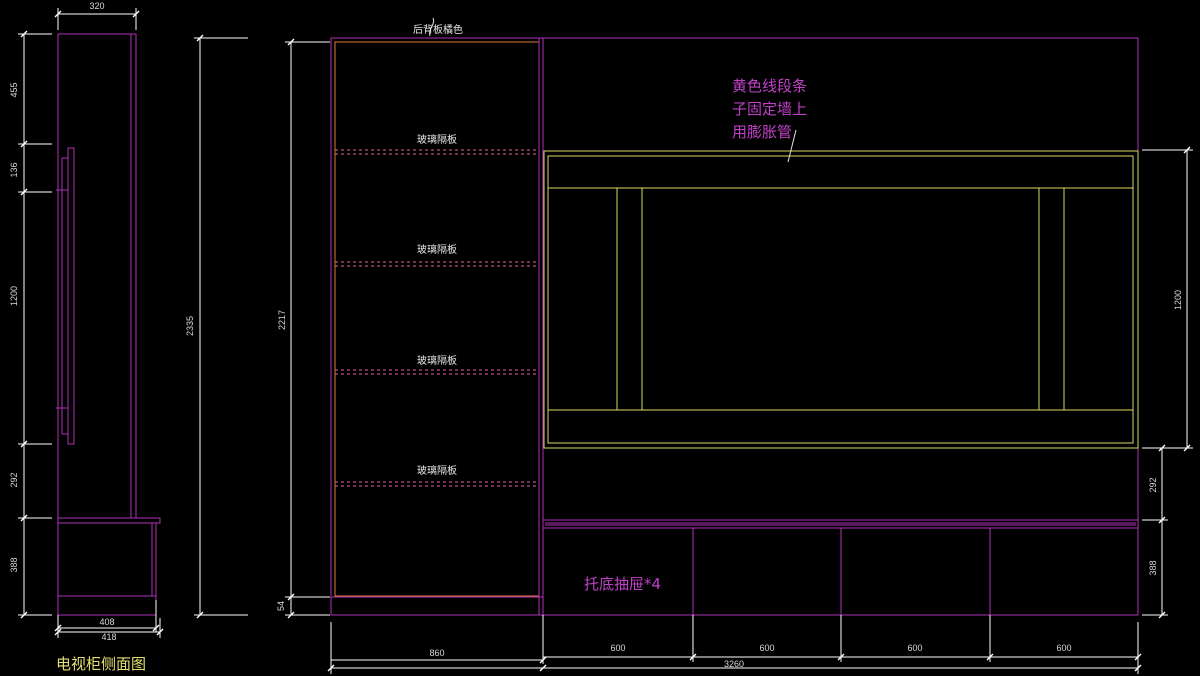  What do you see at coordinates (1063, 648) in the screenshot?
I see `dim-600-4: 600` at bounding box center [1063, 648].